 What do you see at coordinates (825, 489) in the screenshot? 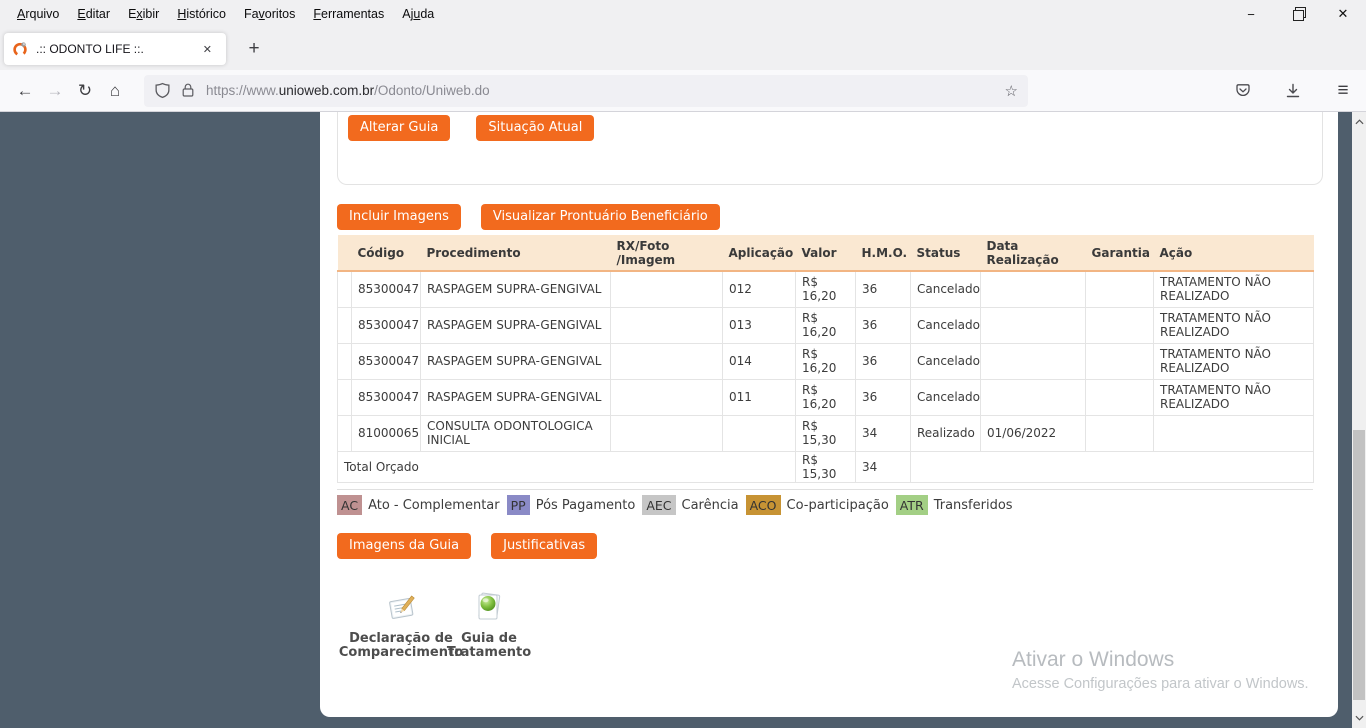
I see `table-end-divider` at bounding box center [825, 489].